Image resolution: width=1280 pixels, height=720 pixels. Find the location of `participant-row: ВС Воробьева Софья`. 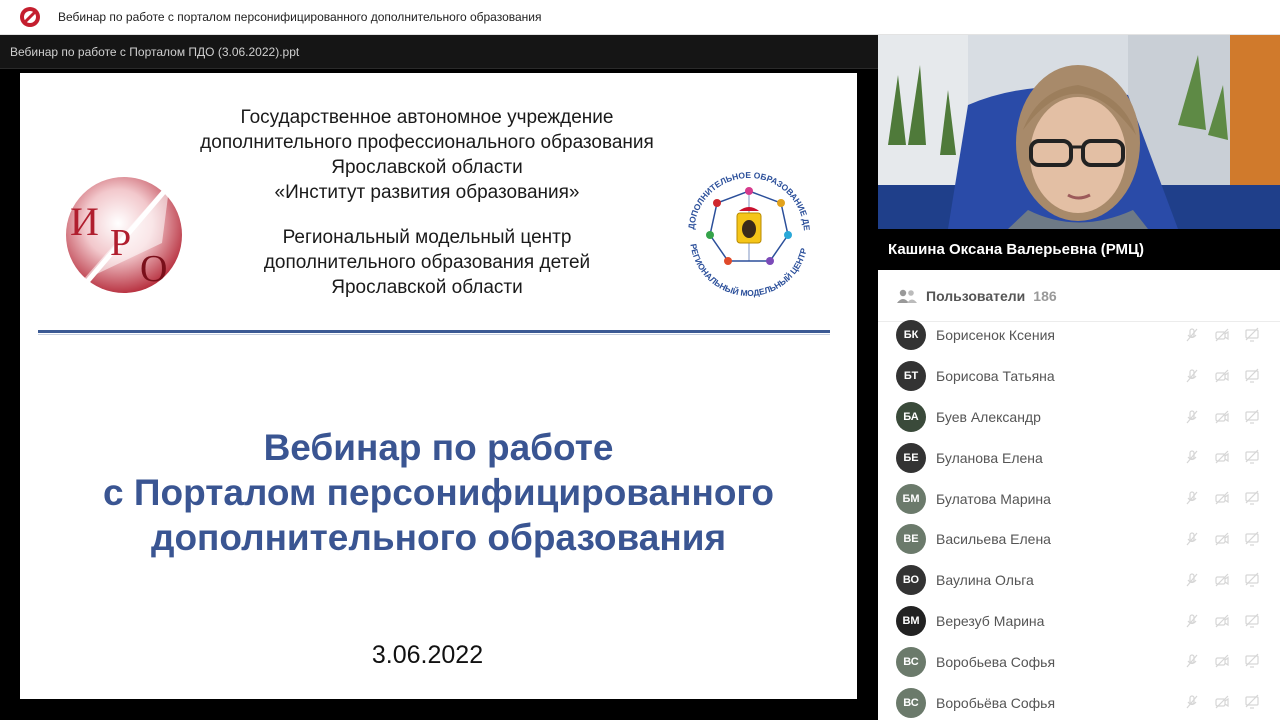

participant-row: ВС Воробьева Софья is located at coordinates (1079, 661).